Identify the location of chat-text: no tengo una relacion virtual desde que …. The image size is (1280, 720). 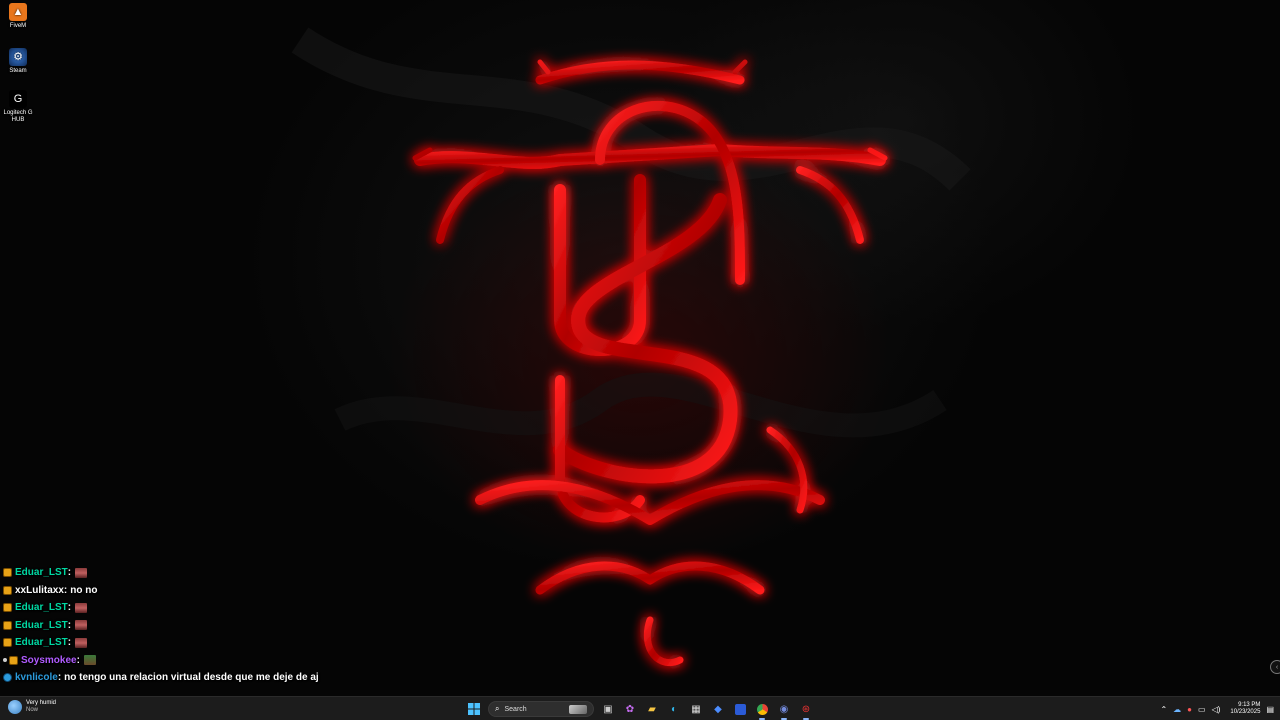
(191, 678).